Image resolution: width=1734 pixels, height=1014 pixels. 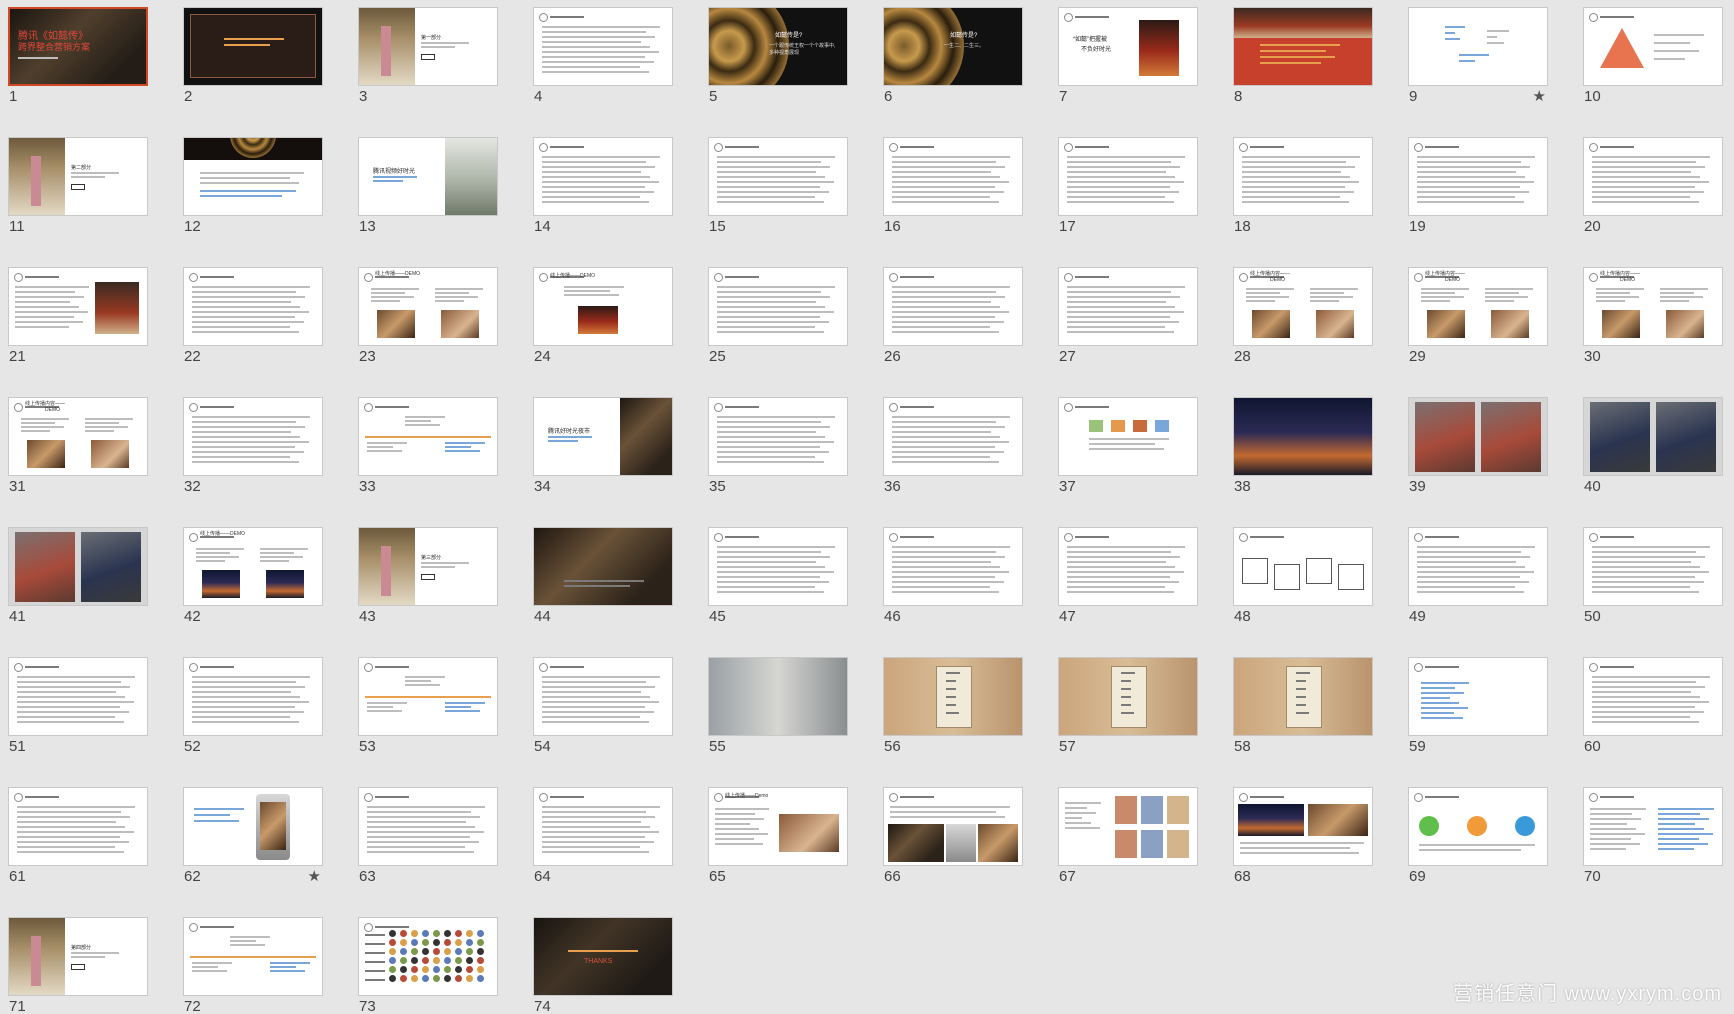 I want to click on slide-thumbnail-63: 63, so click(x=428, y=836).